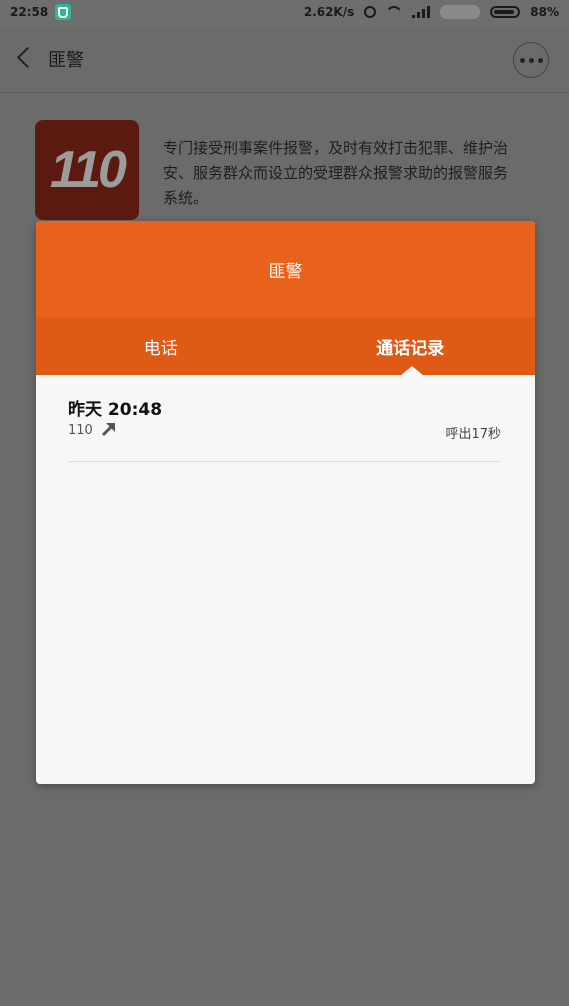 The image size is (569, 1006). Describe the element at coordinates (505, 12) in the screenshot. I see `battery-icon` at that location.